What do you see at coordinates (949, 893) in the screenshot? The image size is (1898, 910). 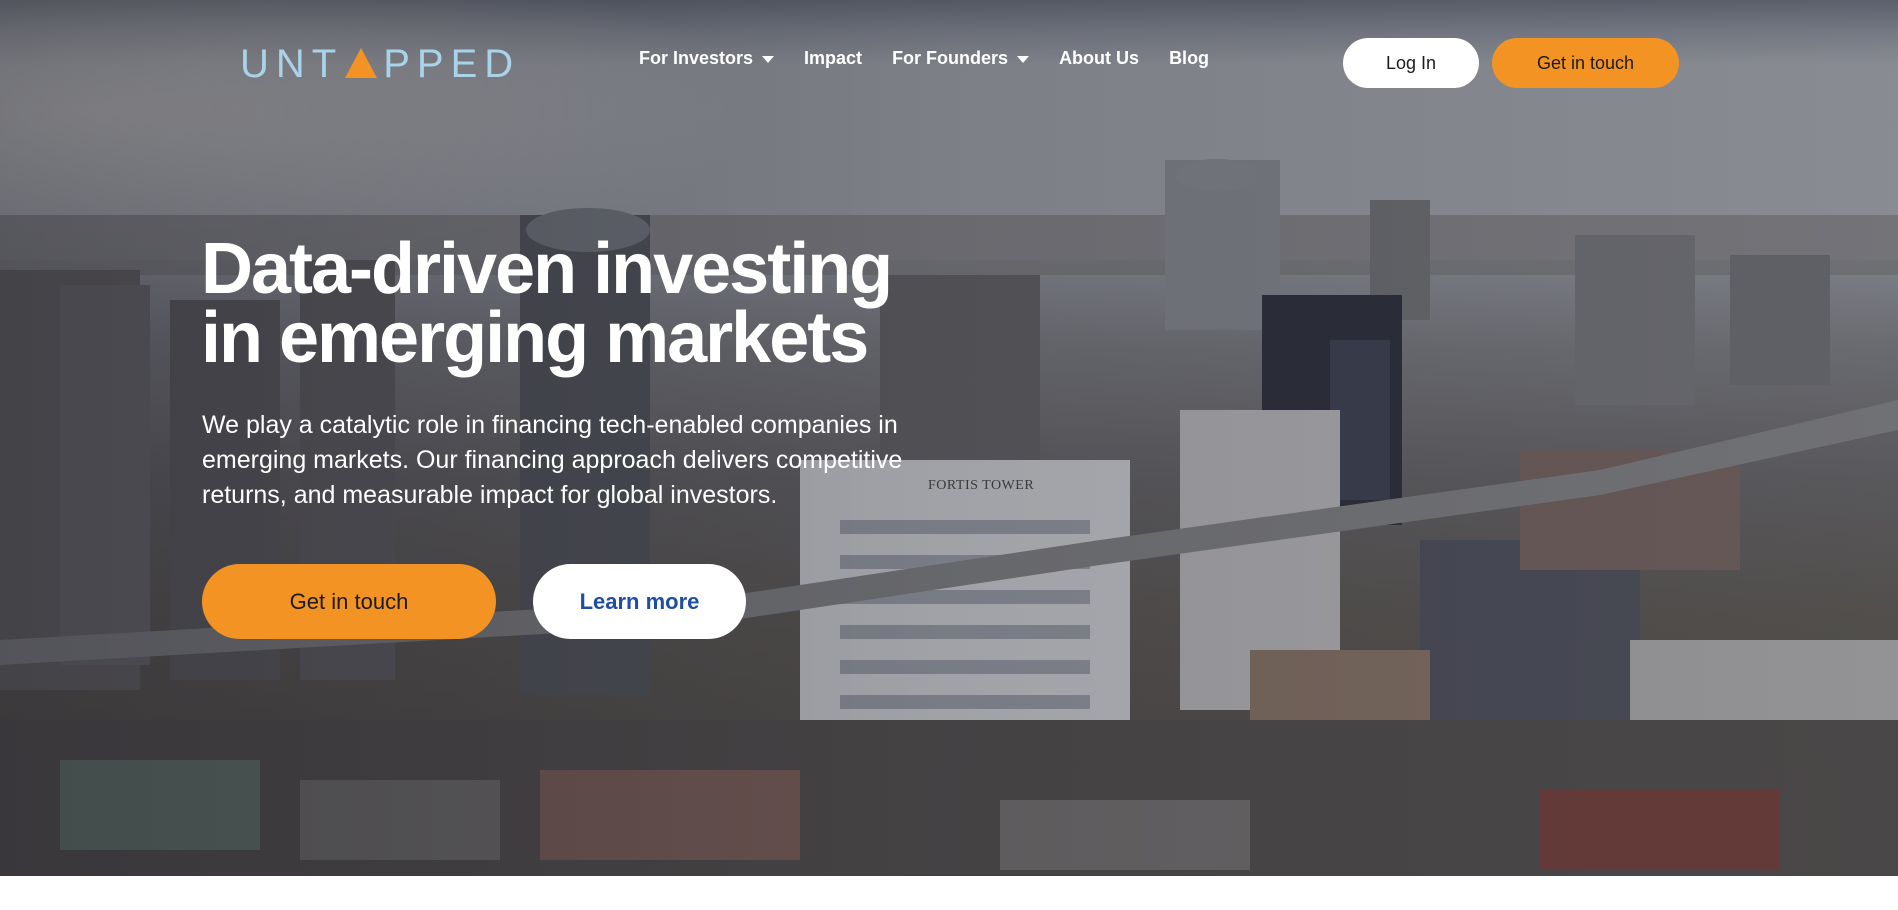 I see `page-below-hero` at bounding box center [949, 893].